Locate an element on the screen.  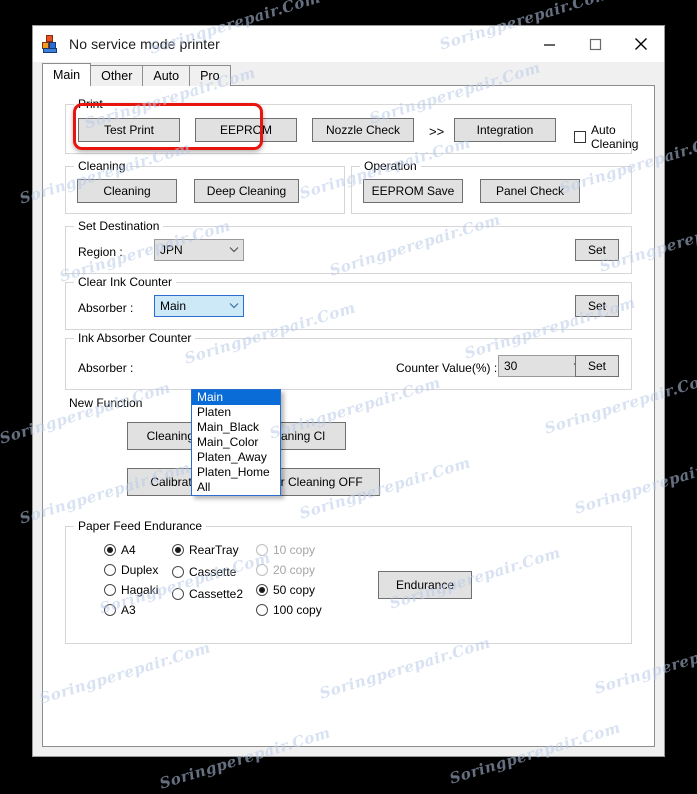
eeprom-button: EEPROM is located at coordinates (246, 130).